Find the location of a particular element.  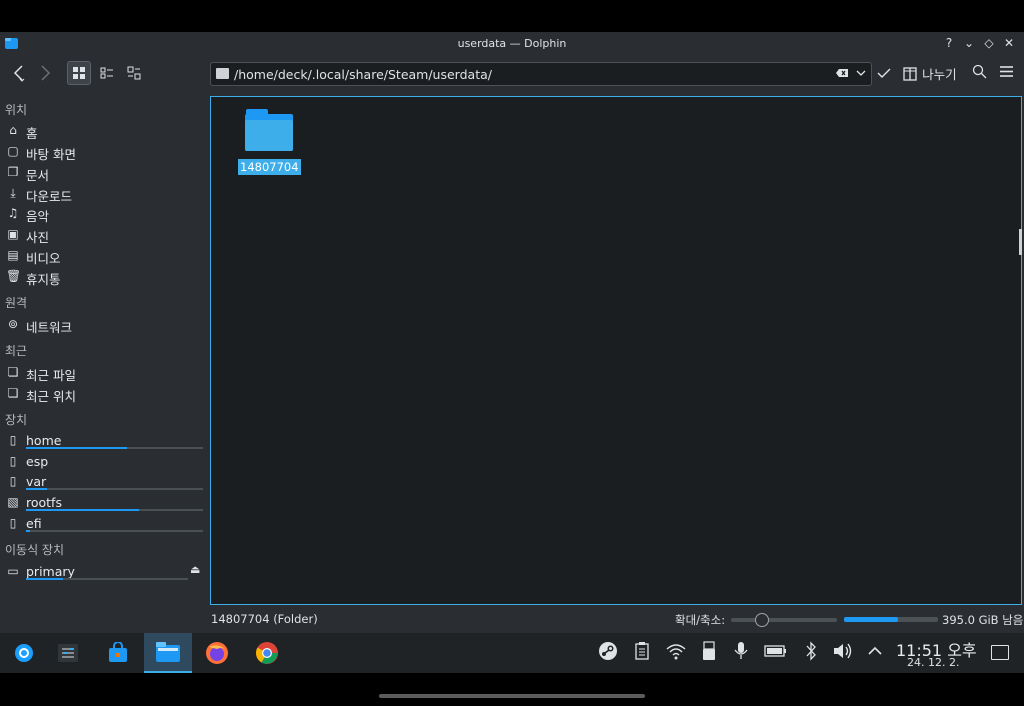

minimize-button: ⌄ is located at coordinates (969, 43).